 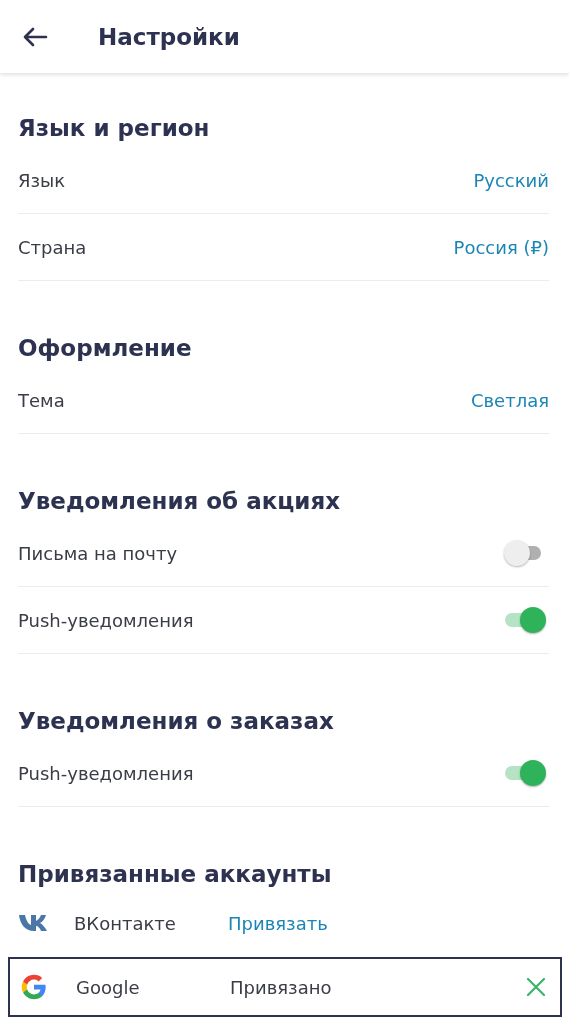 I want to click on screen-title: Настройки, so click(x=169, y=36).